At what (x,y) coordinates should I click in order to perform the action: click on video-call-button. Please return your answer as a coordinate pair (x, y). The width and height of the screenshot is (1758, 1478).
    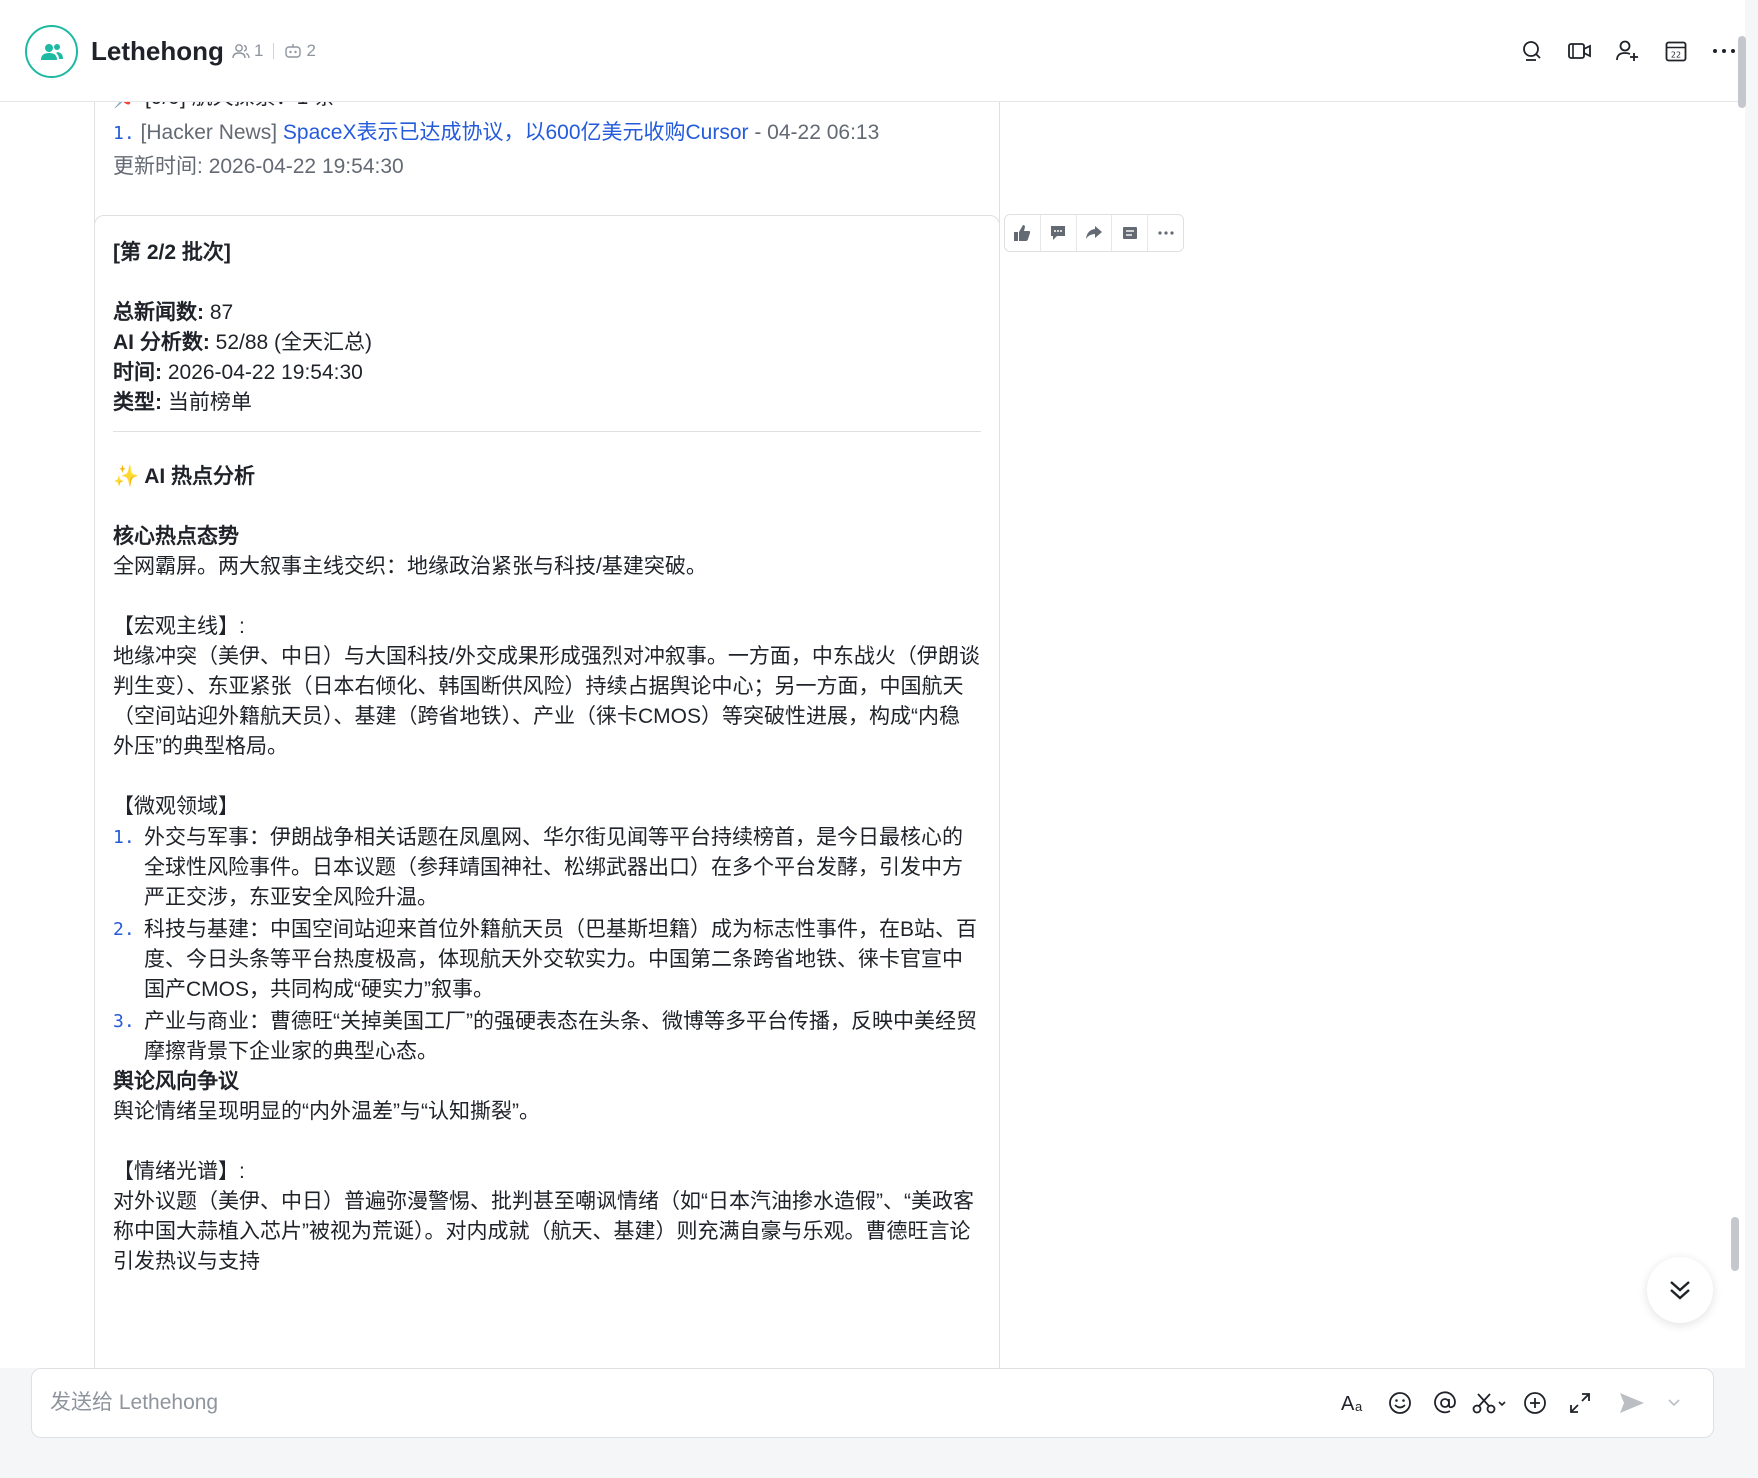
    Looking at the image, I should click on (1580, 51).